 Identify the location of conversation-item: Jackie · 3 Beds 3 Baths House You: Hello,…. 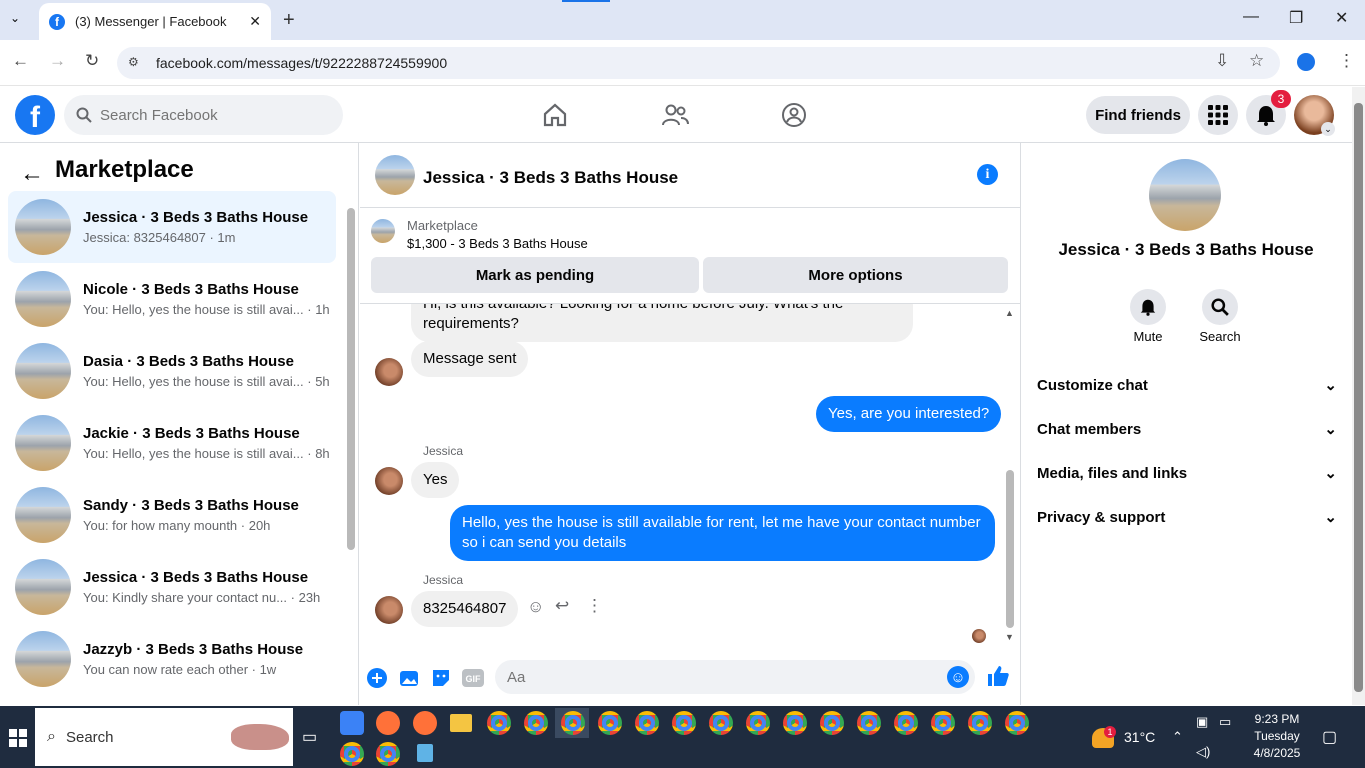
(172, 443).